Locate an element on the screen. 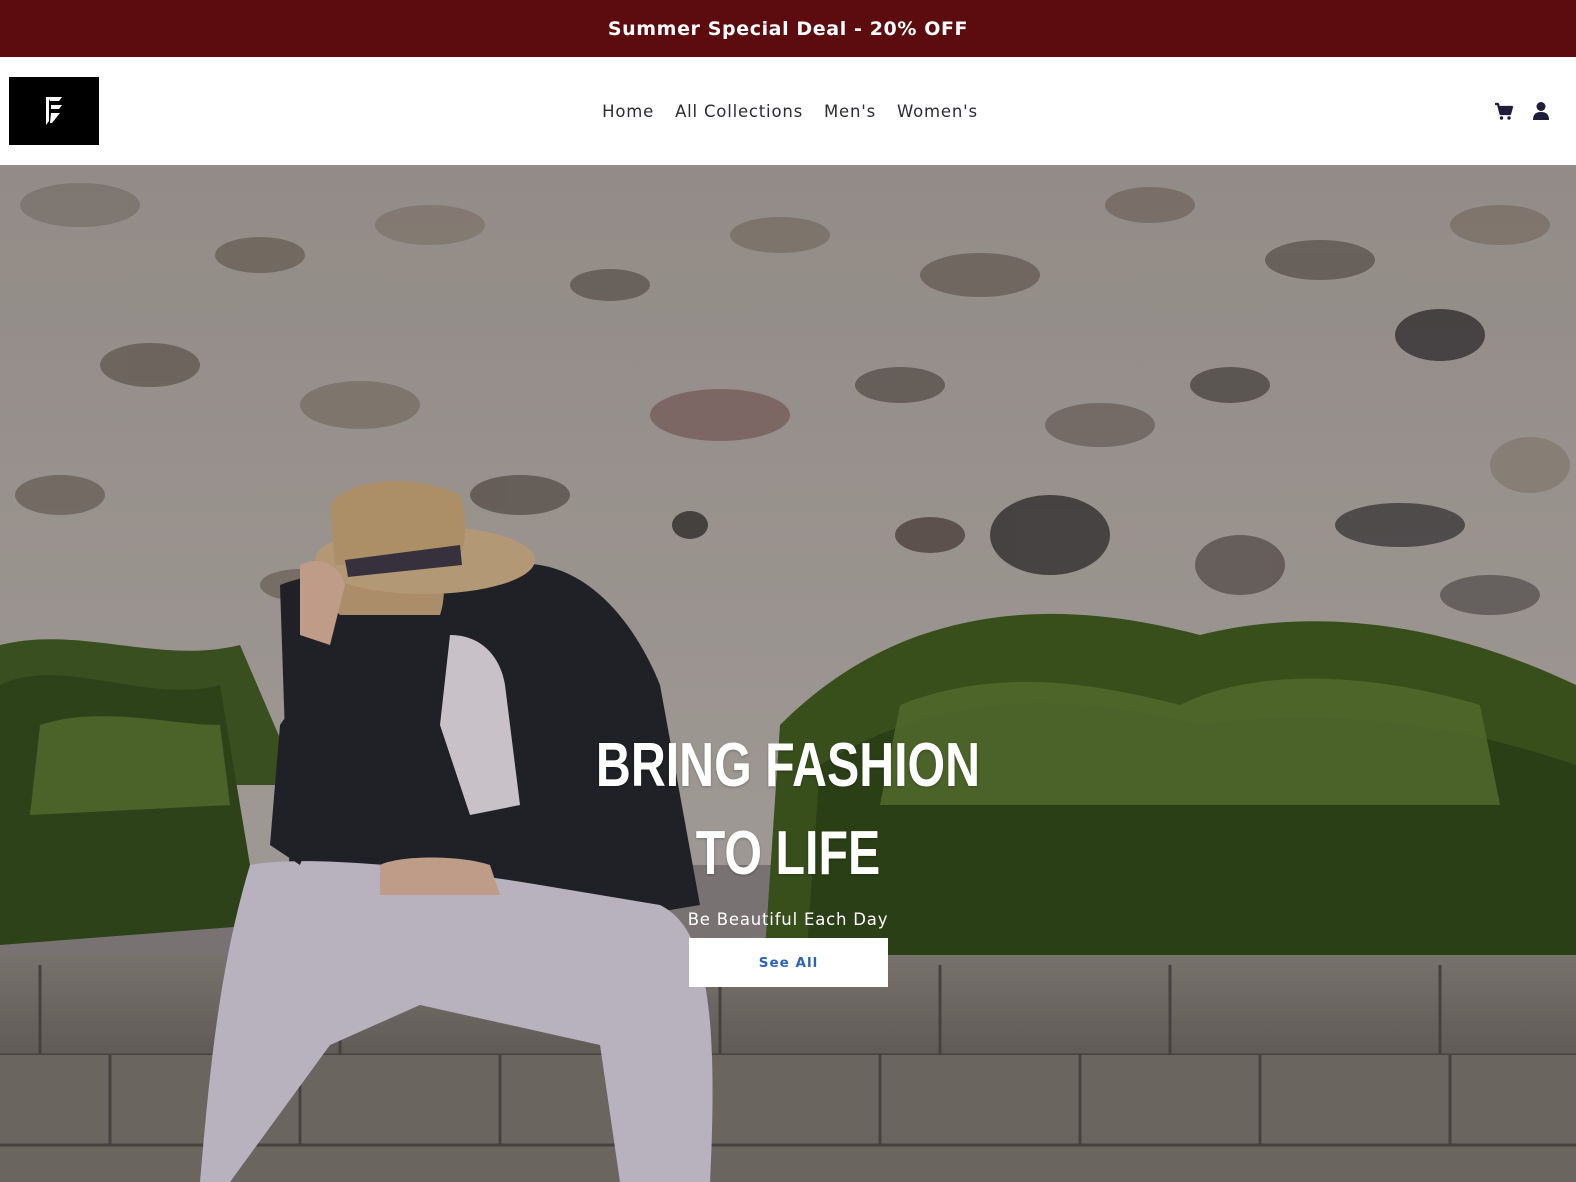  announcement-bar: Summer Special Deal - 20% OFF is located at coordinates (788, 28).